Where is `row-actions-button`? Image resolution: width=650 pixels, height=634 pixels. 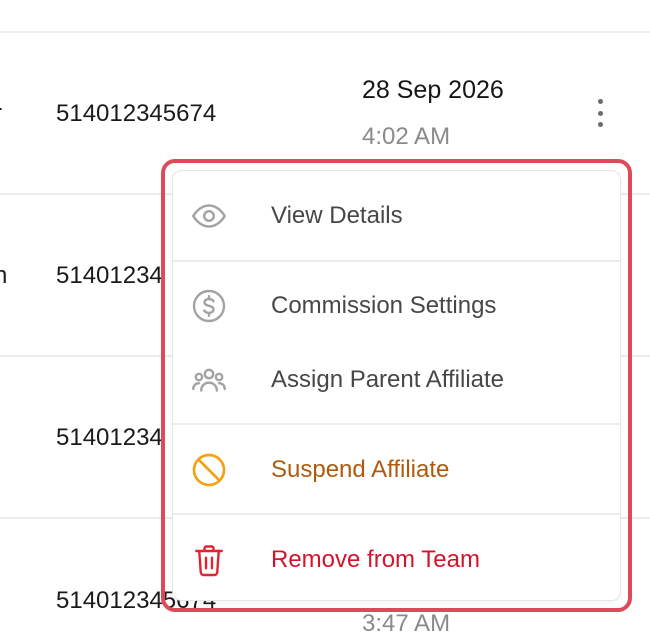 row-actions-button is located at coordinates (600, 113).